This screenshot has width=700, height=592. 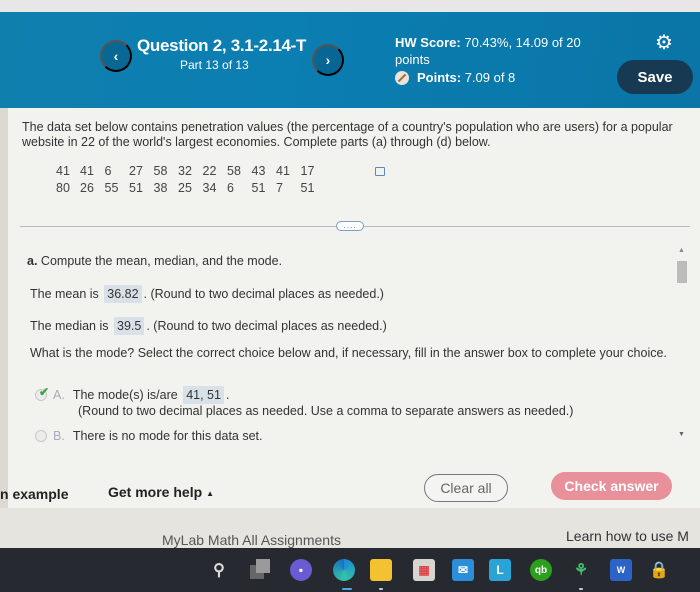 I want to click on microsoft-store-icon: ▦, so click(x=424, y=570).